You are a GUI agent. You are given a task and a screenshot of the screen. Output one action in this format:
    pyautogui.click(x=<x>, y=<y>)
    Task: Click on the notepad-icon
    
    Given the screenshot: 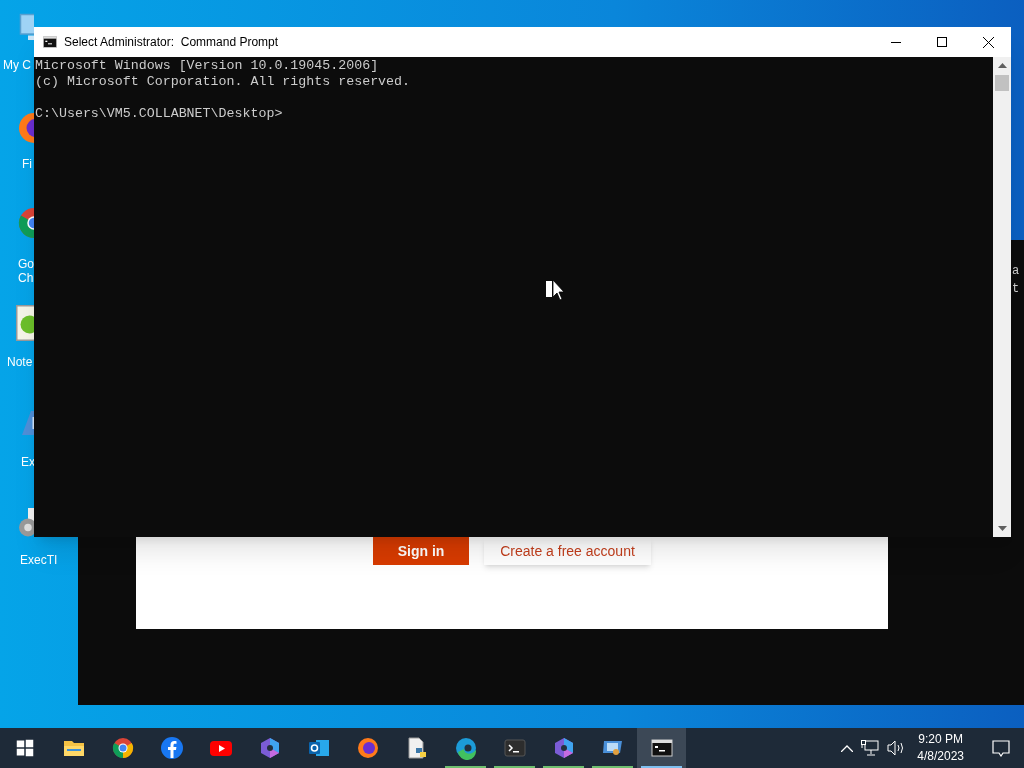 What is the action you would take?
    pyautogui.click(x=25, y=323)
    